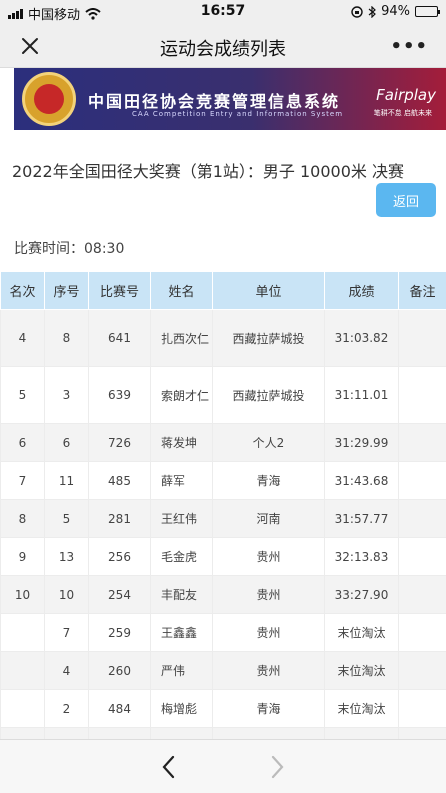 This screenshot has height=793, width=446. Describe the element at coordinates (119, 518) in the screenshot. I see `cell-bib: 281` at that location.